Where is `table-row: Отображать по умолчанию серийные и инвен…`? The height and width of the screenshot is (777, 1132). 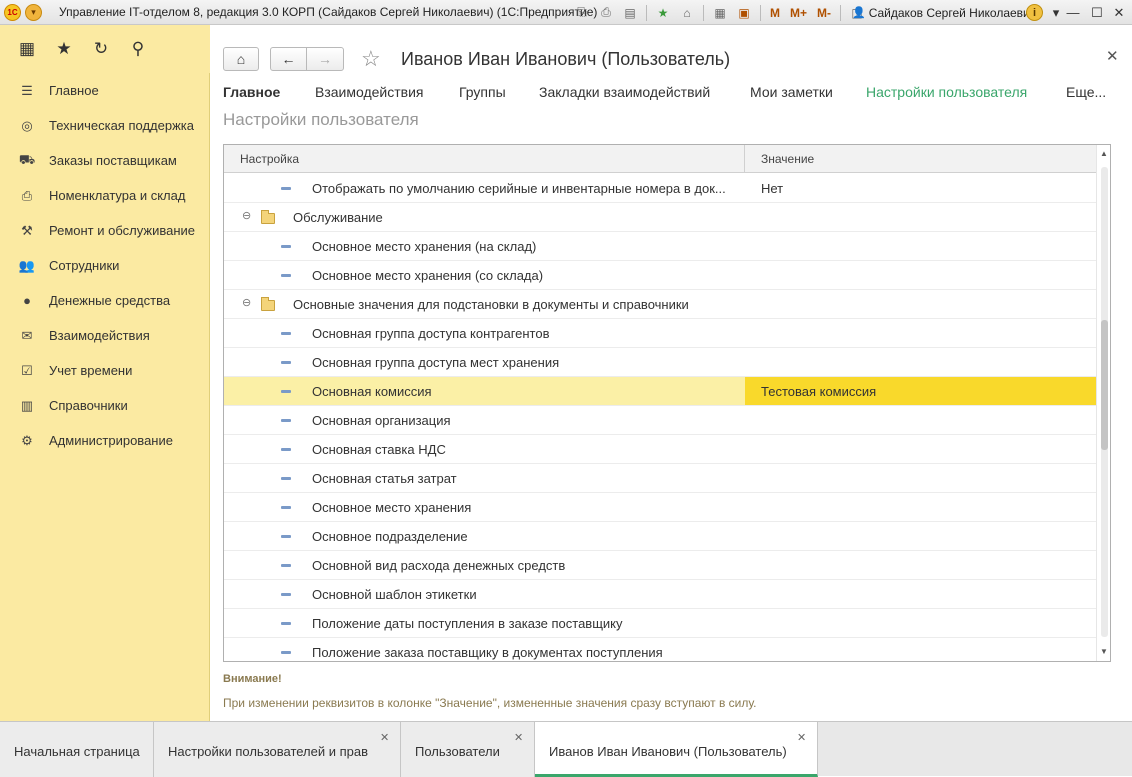
table-row: Отображать по умолчанию серийные и инвен… is located at coordinates (660, 188).